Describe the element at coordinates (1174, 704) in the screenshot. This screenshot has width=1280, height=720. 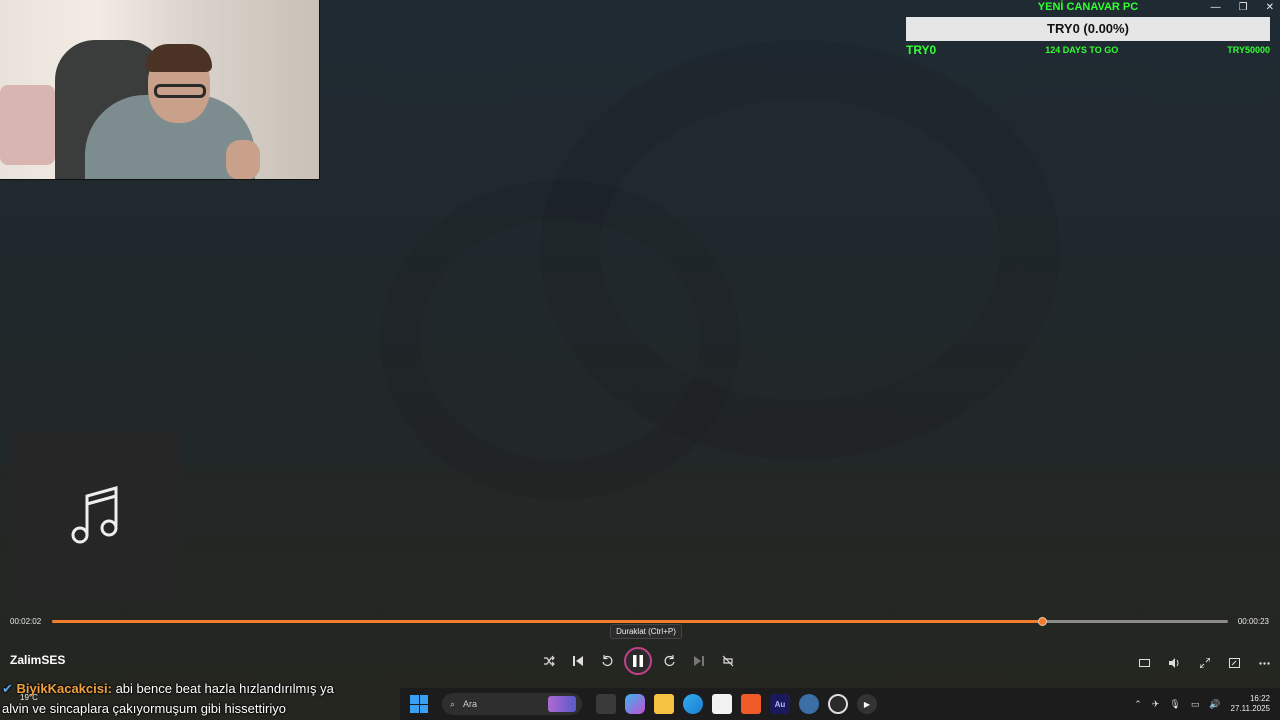
I see `microphone-icon: 🎙` at that location.